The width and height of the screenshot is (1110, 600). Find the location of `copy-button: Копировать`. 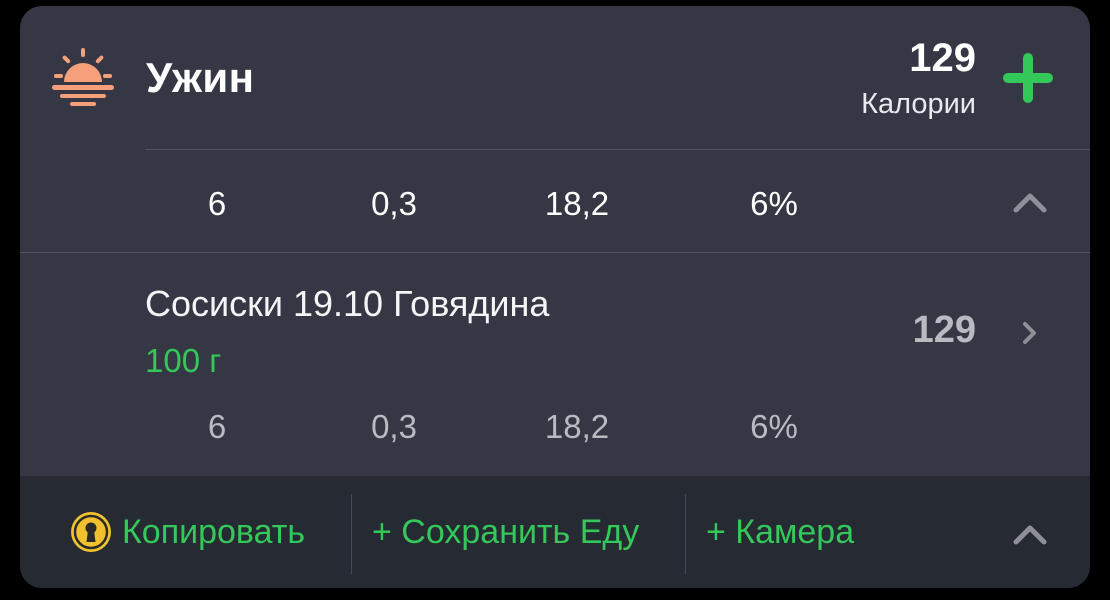

copy-button: Копировать is located at coordinates (187, 532).